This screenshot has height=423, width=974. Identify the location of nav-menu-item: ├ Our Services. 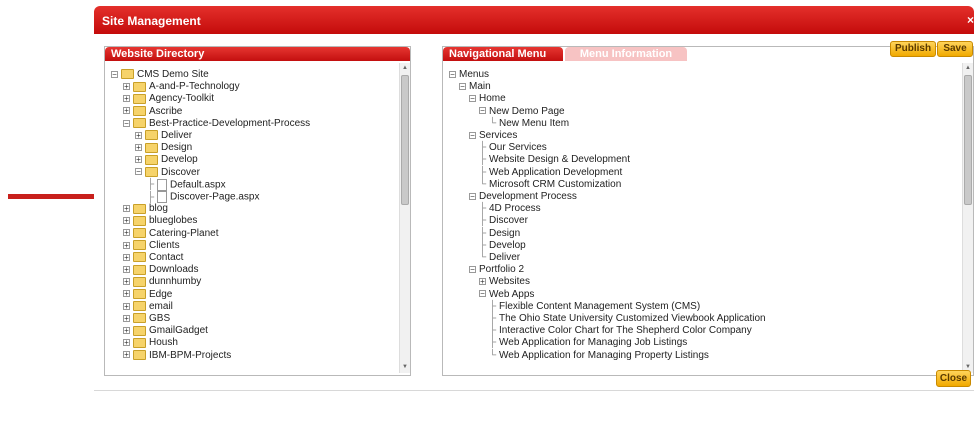
(513, 148).